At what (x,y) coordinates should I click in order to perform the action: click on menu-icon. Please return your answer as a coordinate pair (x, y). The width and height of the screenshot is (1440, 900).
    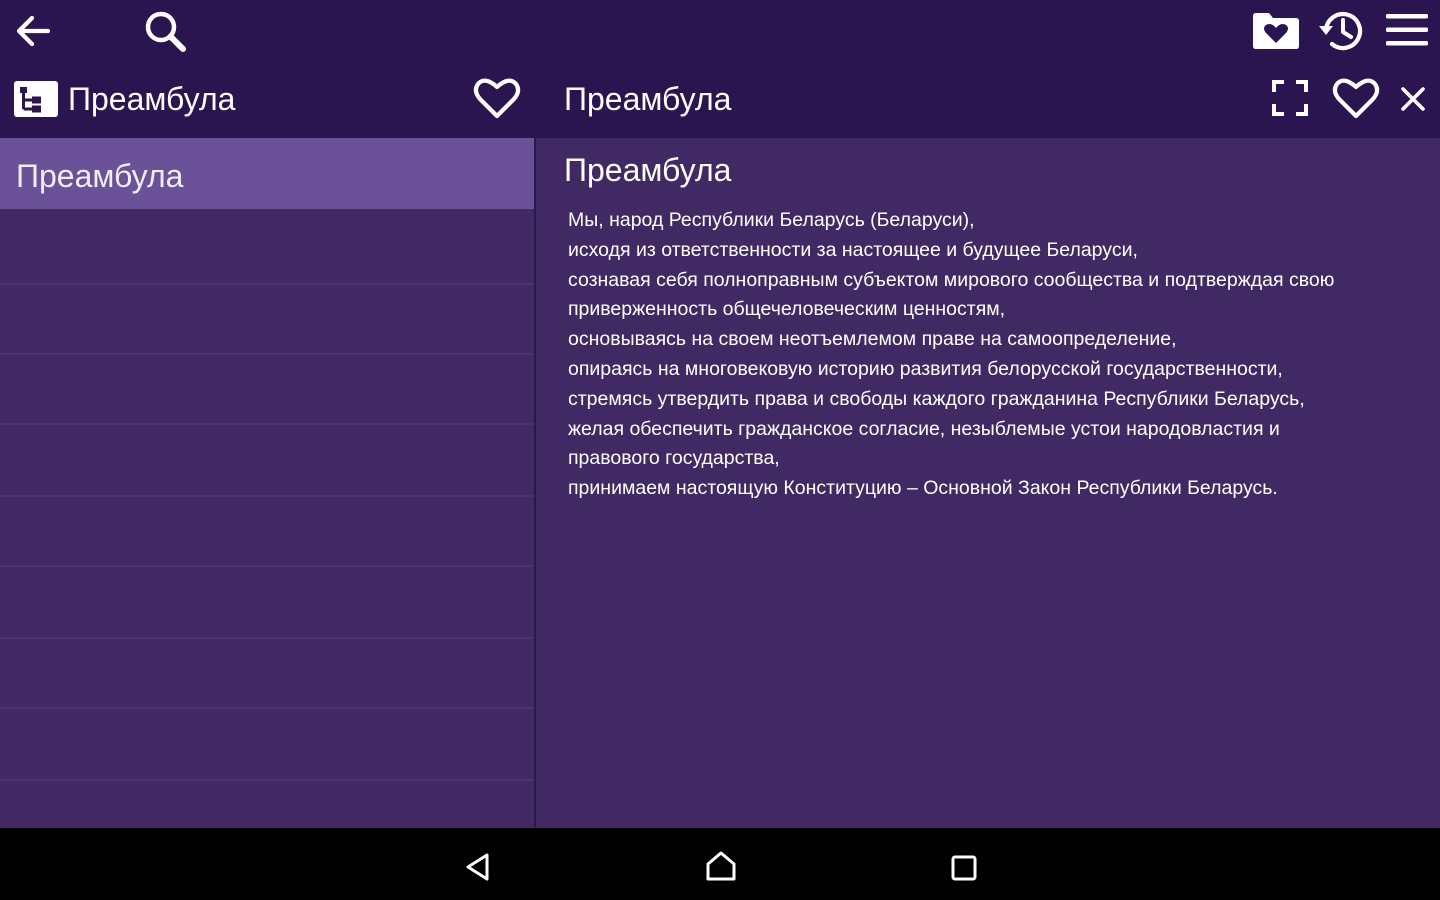
    Looking at the image, I should click on (1407, 30).